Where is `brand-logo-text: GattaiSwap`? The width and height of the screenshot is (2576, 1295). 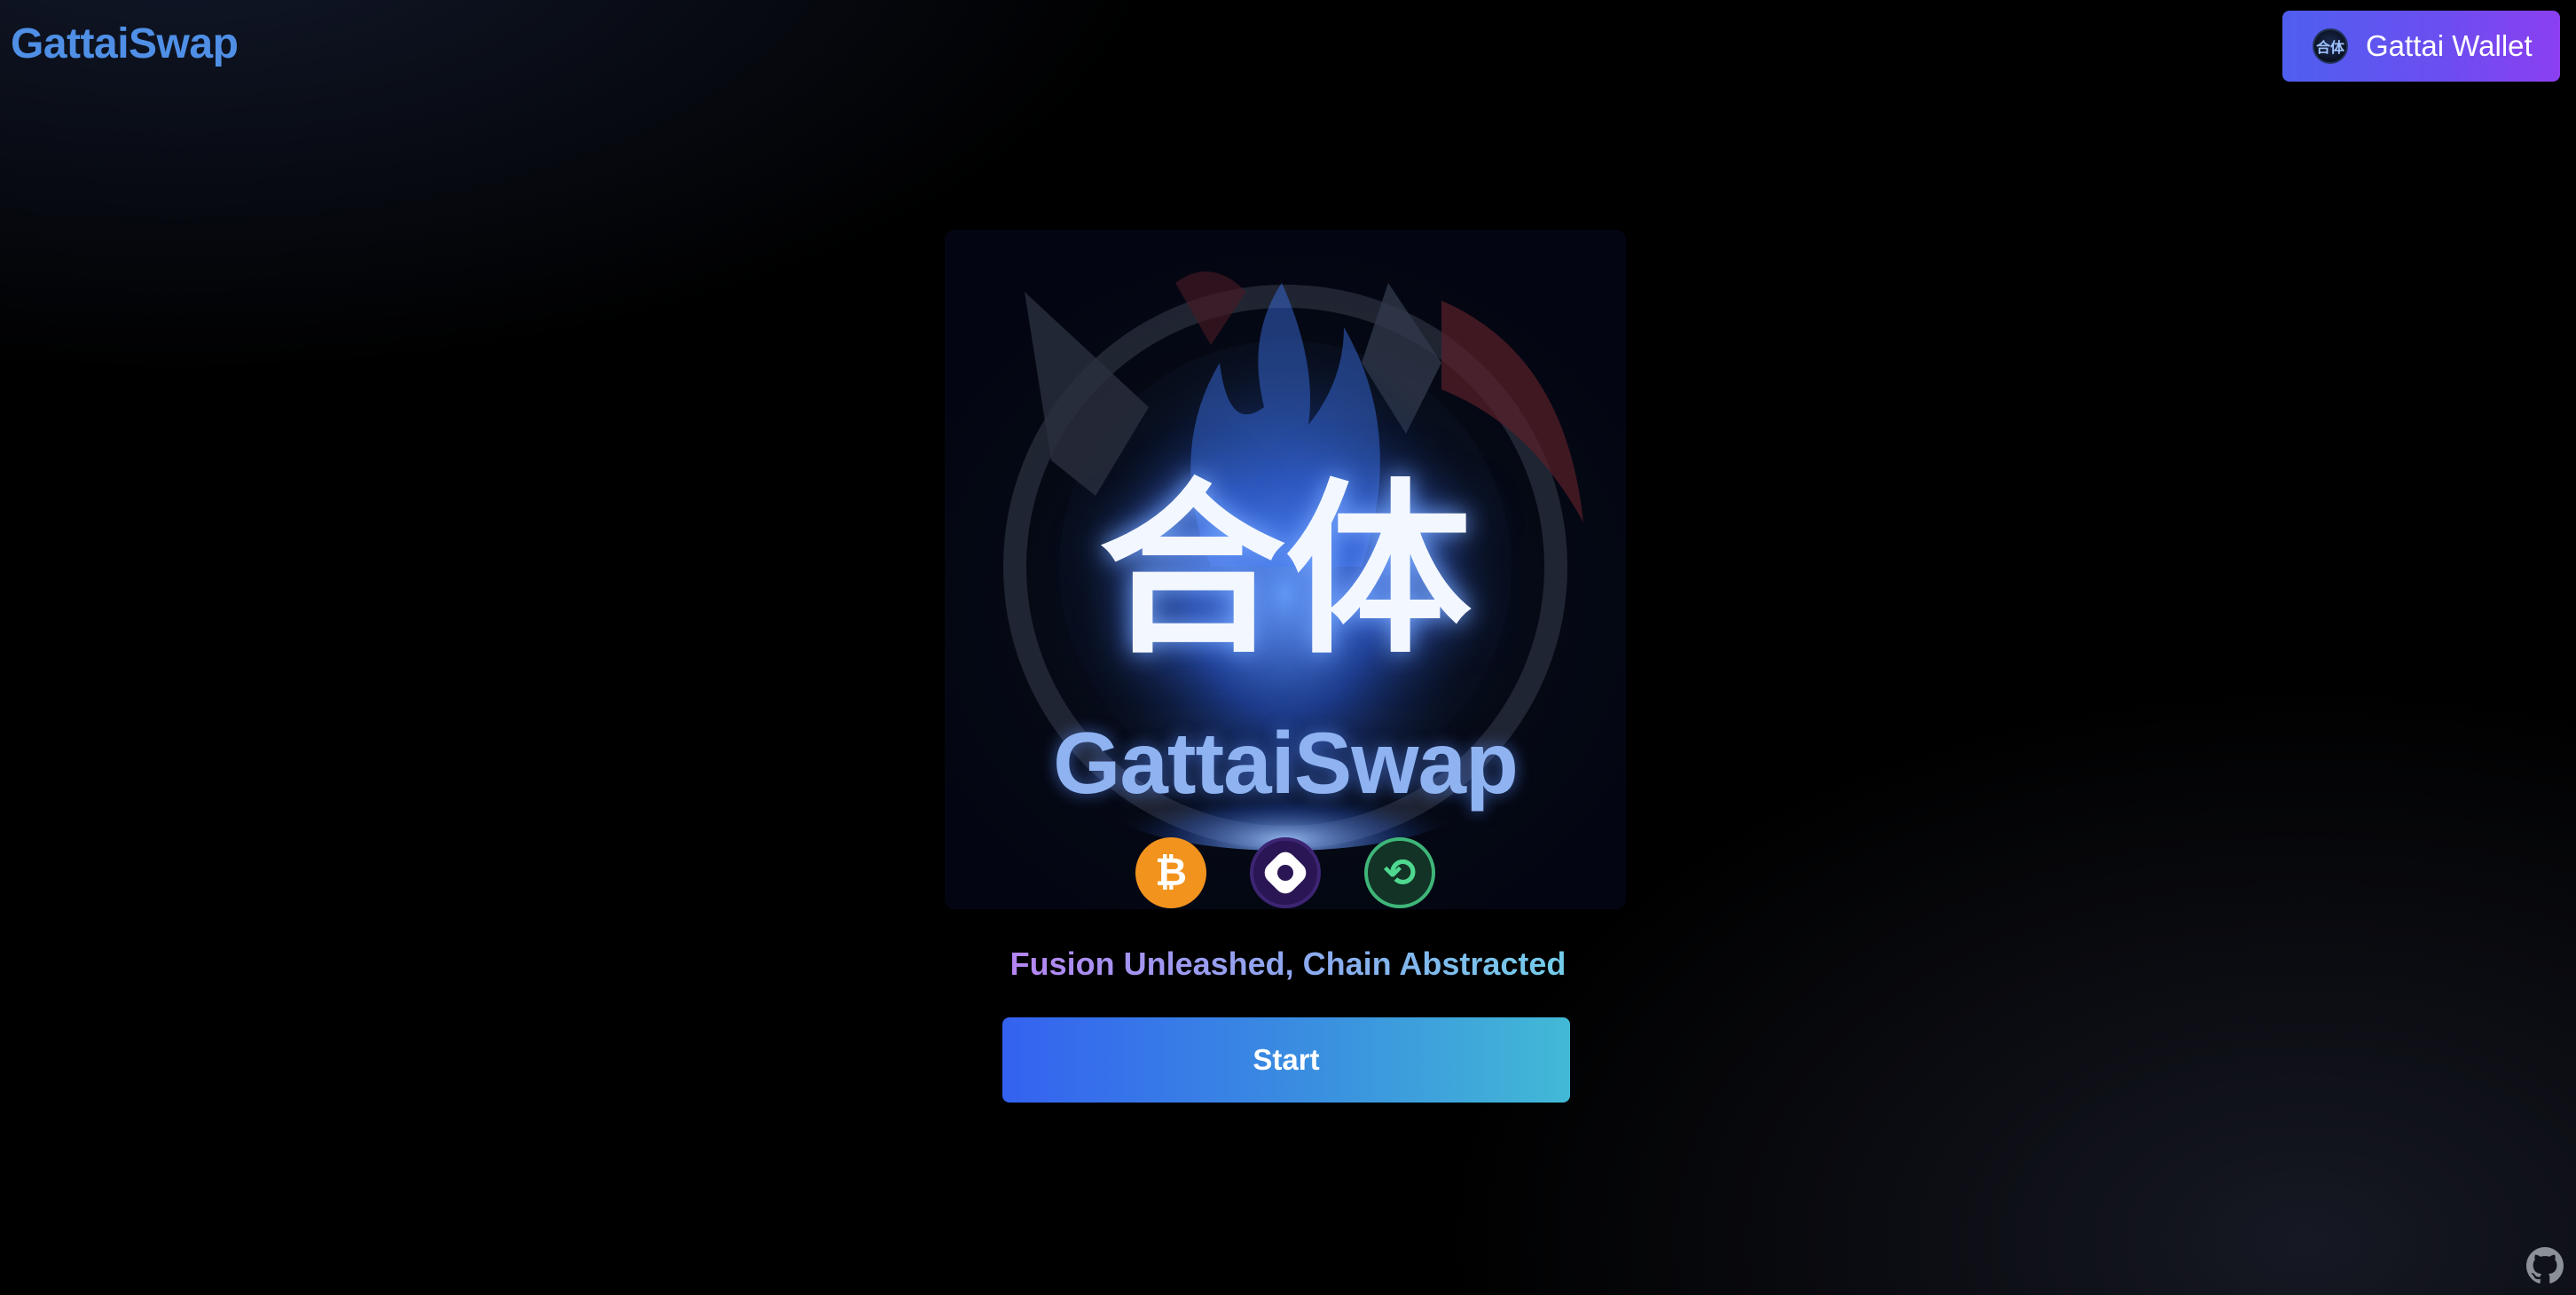 brand-logo-text: GattaiSwap is located at coordinates (125, 44).